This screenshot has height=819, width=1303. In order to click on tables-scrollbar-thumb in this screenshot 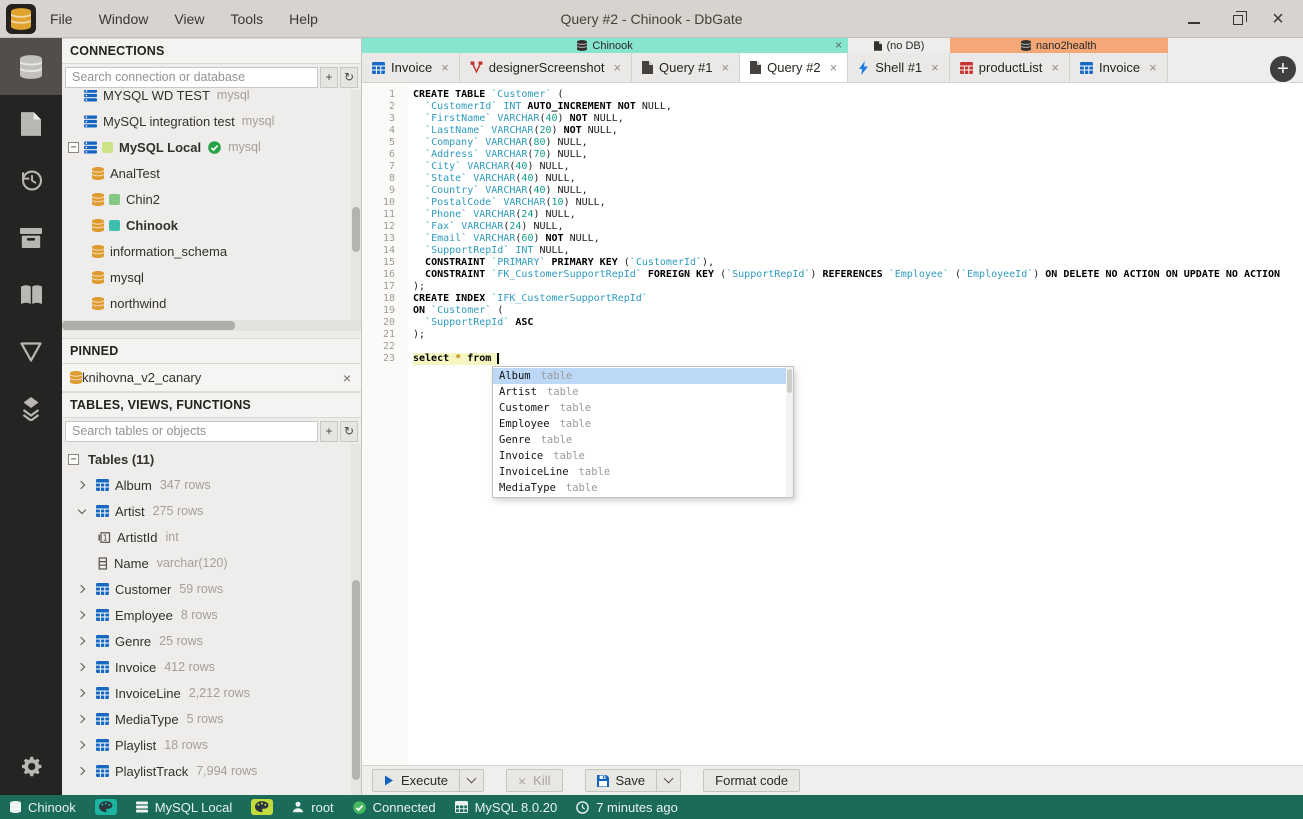, I will do `click(356, 680)`.